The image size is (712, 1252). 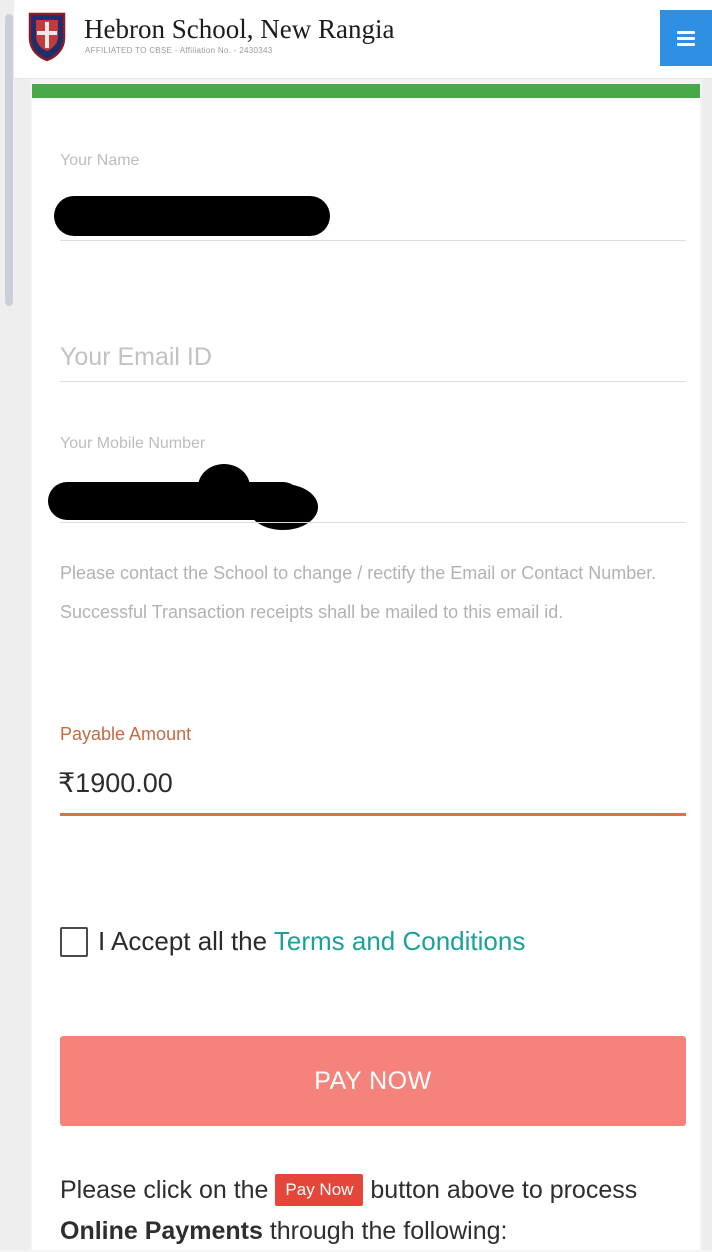 What do you see at coordinates (504, 1190) in the screenshot?
I see `info-middle: button above to process` at bounding box center [504, 1190].